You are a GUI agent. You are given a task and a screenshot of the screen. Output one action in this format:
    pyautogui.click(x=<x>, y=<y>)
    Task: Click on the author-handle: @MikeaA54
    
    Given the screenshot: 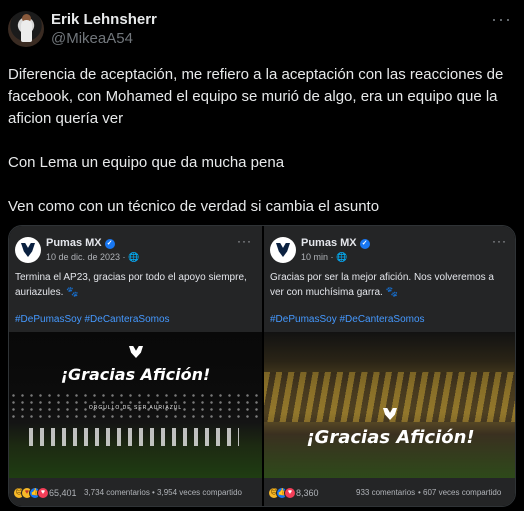 What is the action you would take?
    pyautogui.click(x=92, y=38)
    